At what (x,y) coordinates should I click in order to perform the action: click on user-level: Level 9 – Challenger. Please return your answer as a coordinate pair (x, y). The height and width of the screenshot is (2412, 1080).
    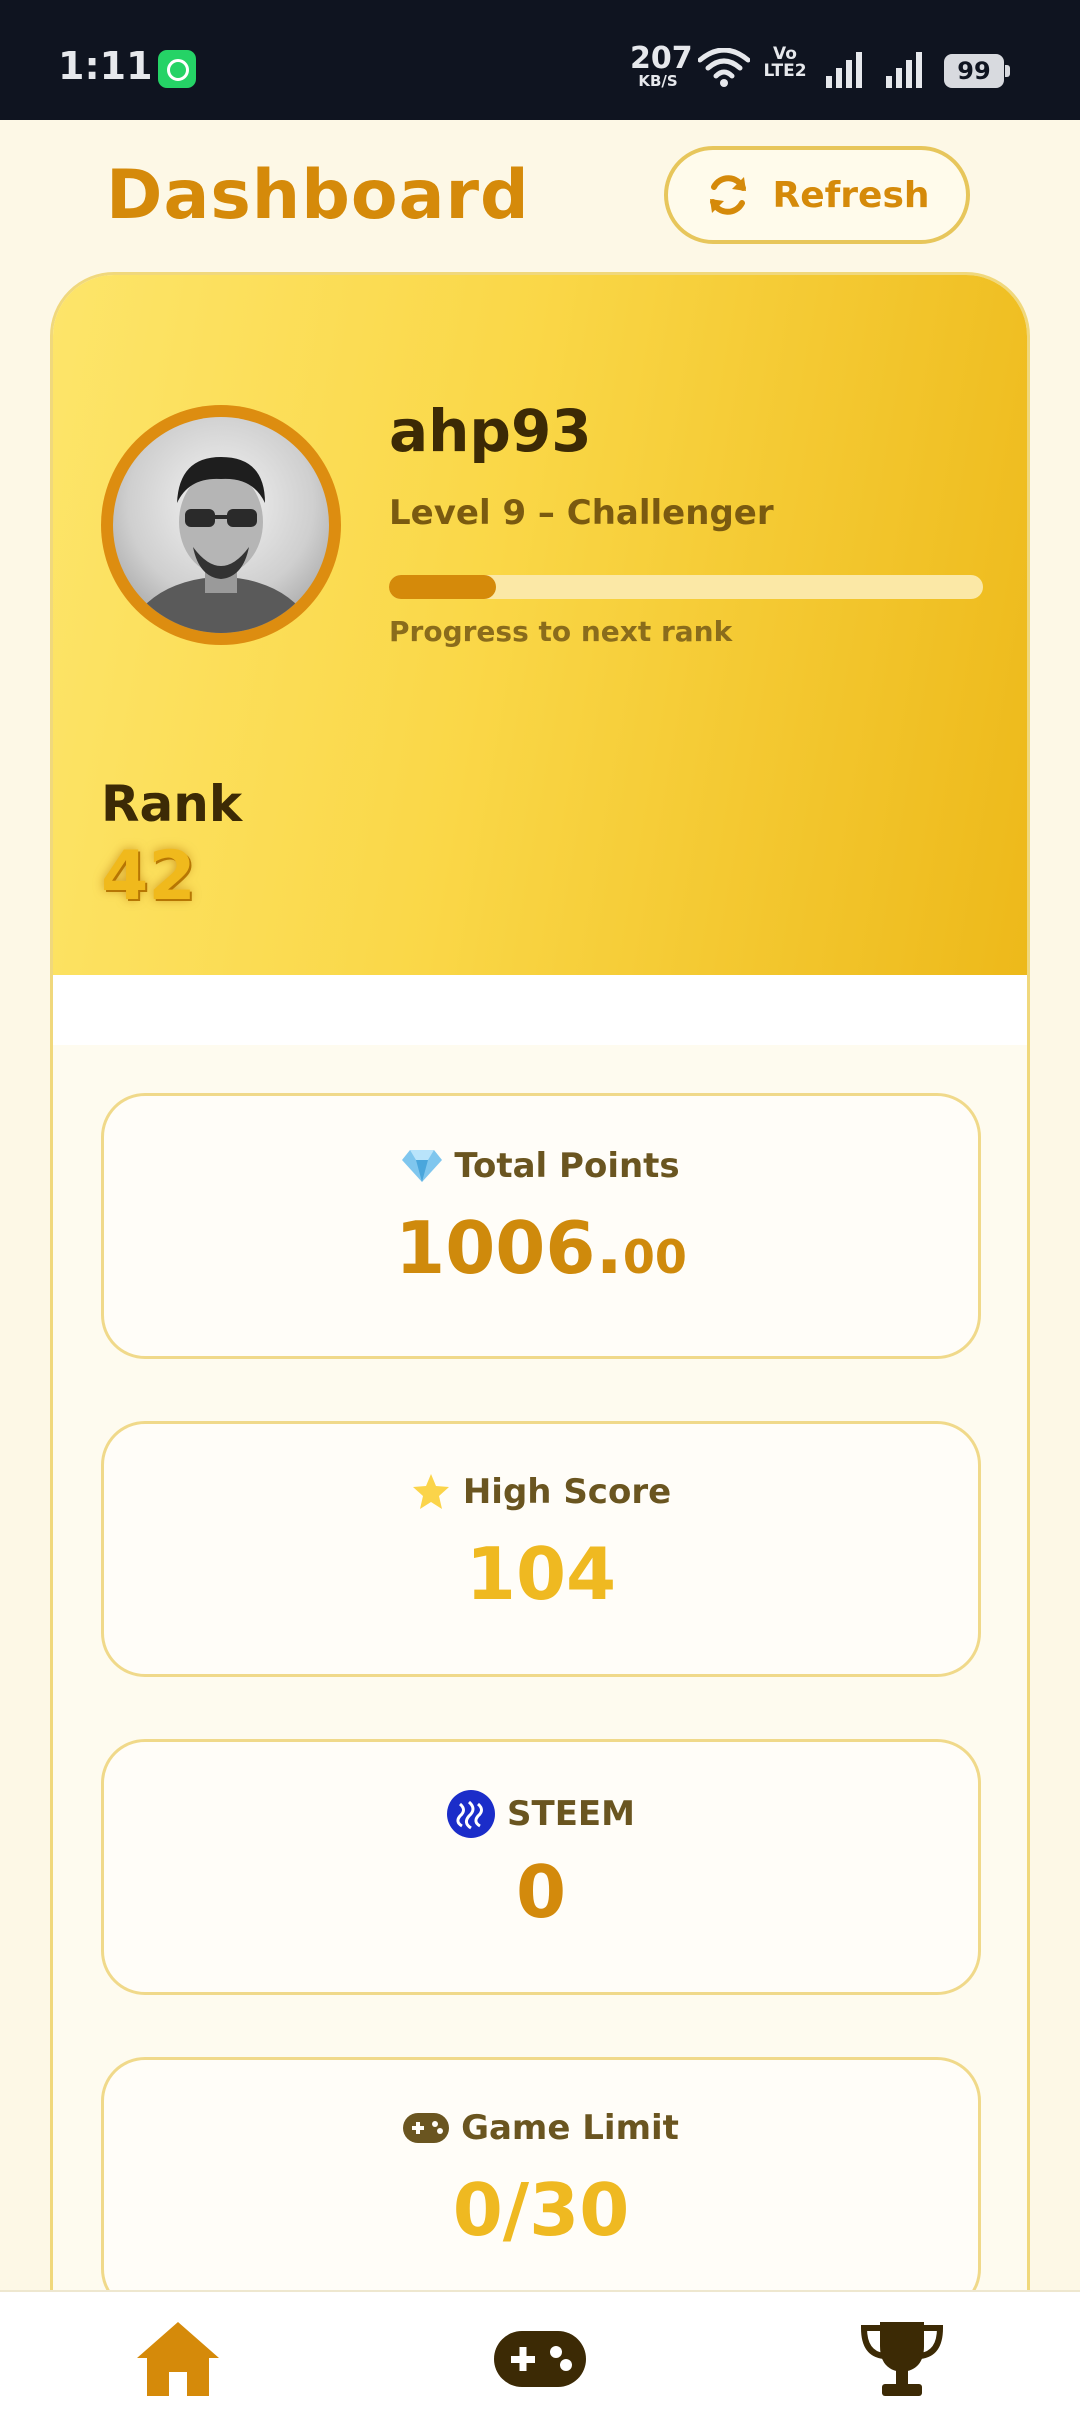
    Looking at the image, I should click on (581, 513).